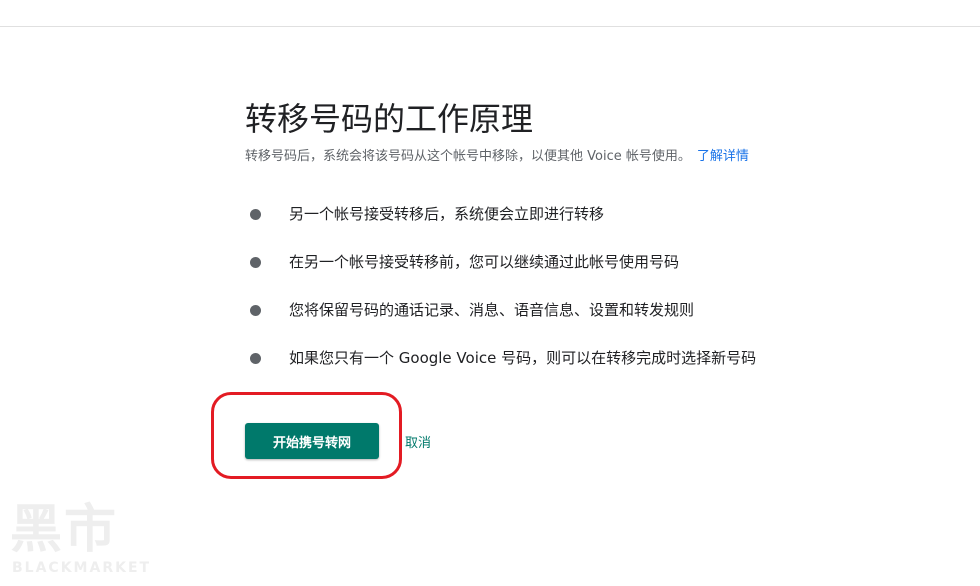 Image resolution: width=980 pixels, height=586 pixels. What do you see at coordinates (468, 156) in the screenshot?
I see `subtitle-text: 转移号码后，系统会将该号码从这个帐号中移除，以便其他 Voice 帐号使用。` at bounding box center [468, 156].